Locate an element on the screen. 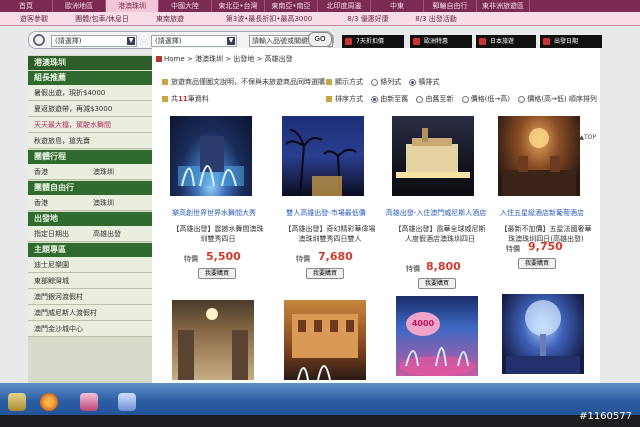 This screenshot has width=640, height=427. promo-button: 歐洲特惠 is located at coordinates (441, 41).